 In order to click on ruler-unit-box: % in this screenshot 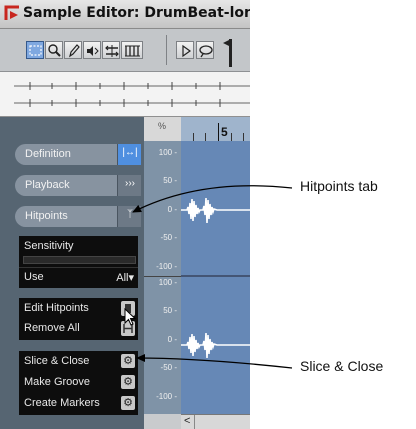, I will do `click(163, 129)`.